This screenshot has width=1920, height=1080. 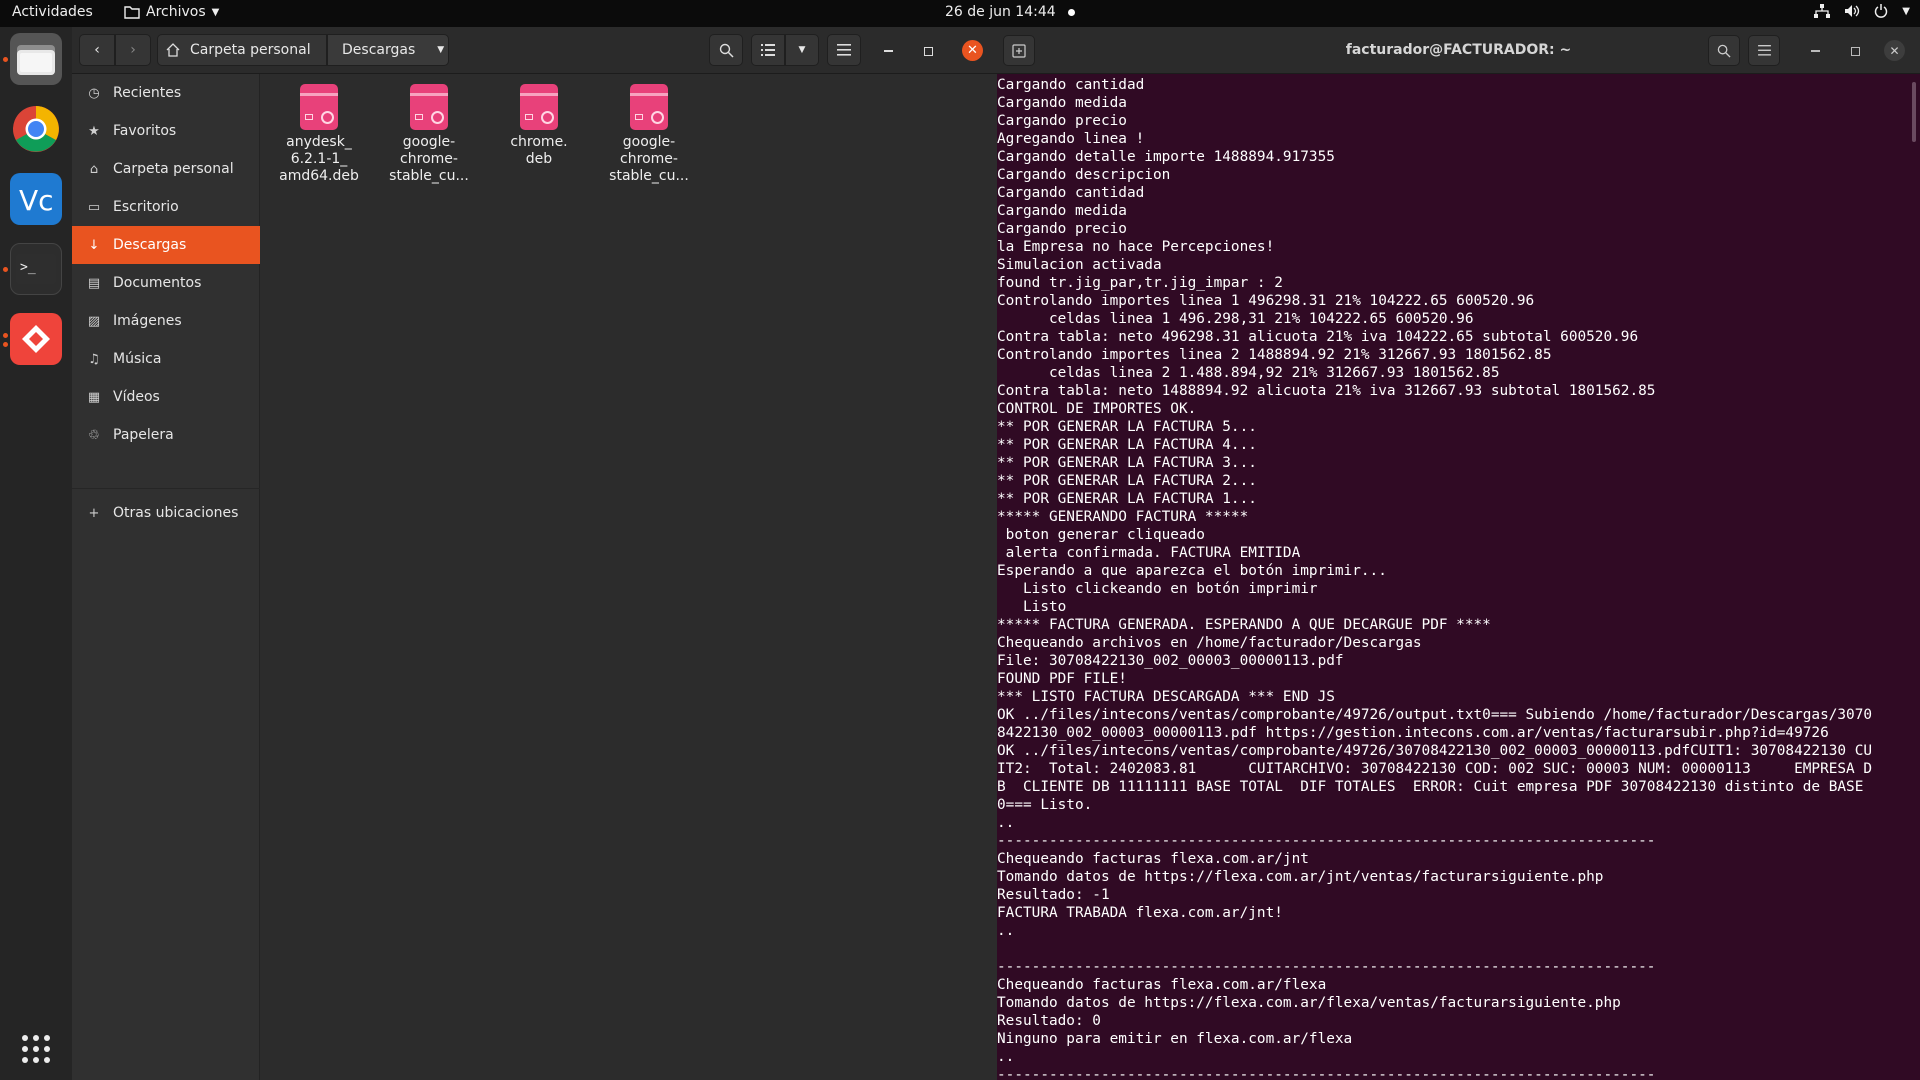 What do you see at coordinates (319, 134) in the screenshot?
I see `file-item: anydesk_ 6.2.1-1_ amd64.deb` at bounding box center [319, 134].